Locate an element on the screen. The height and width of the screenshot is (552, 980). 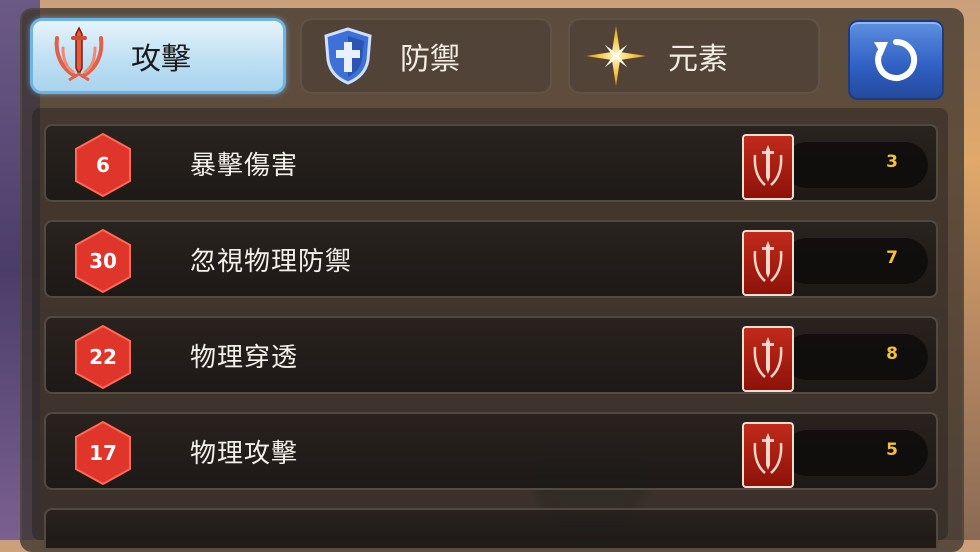
tab-defense: 防禦 is located at coordinates (426, 56).